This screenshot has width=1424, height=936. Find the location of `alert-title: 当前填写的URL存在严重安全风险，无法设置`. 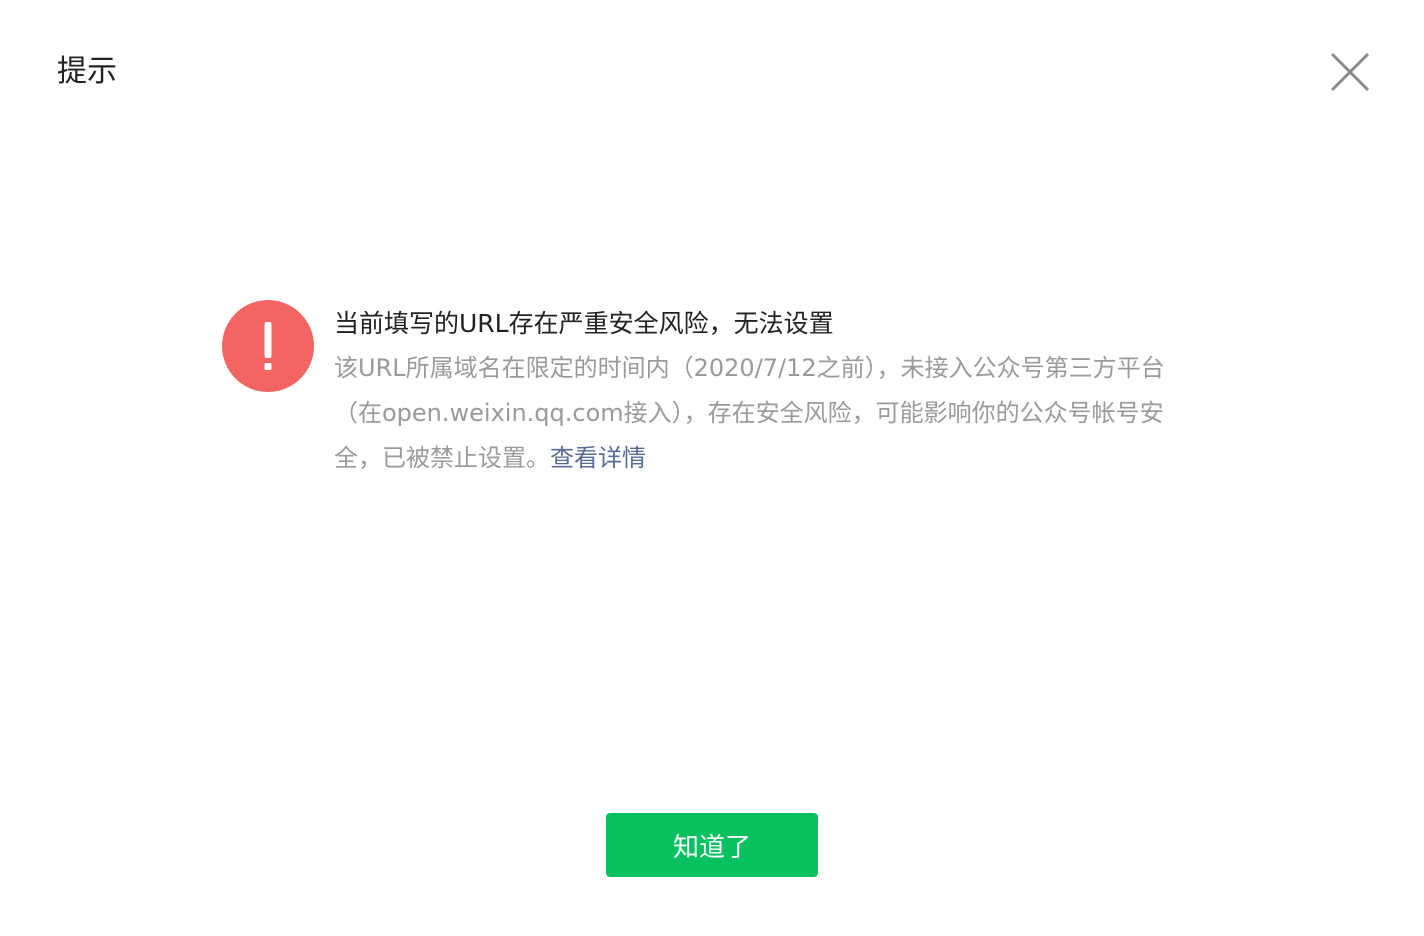

alert-title: 当前填写的URL存在严重安全风险，无法设置 is located at coordinates (584, 323).